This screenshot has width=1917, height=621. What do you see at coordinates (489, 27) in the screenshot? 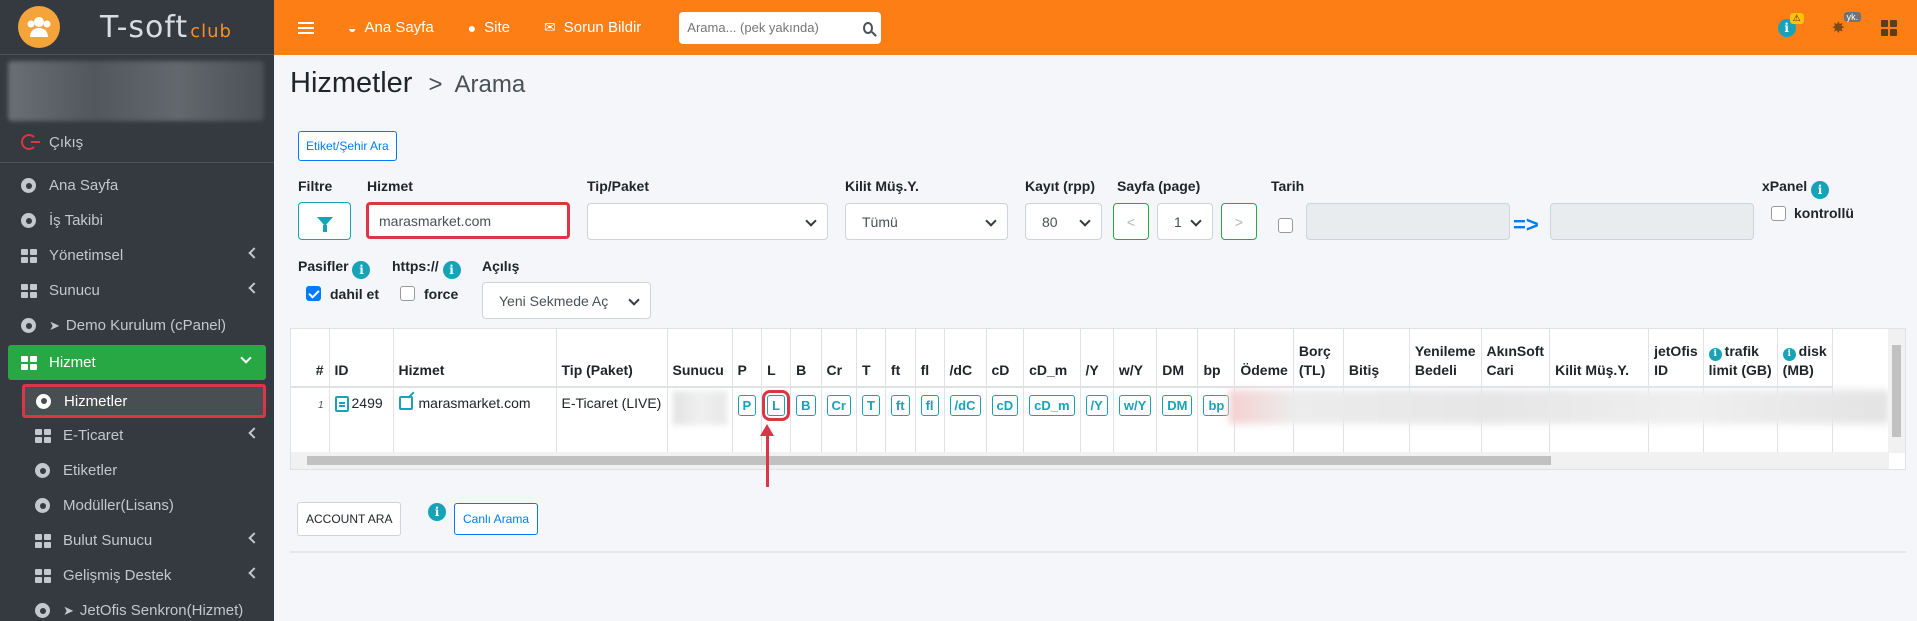
I see `topnav-site: ● Site` at bounding box center [489, 27].